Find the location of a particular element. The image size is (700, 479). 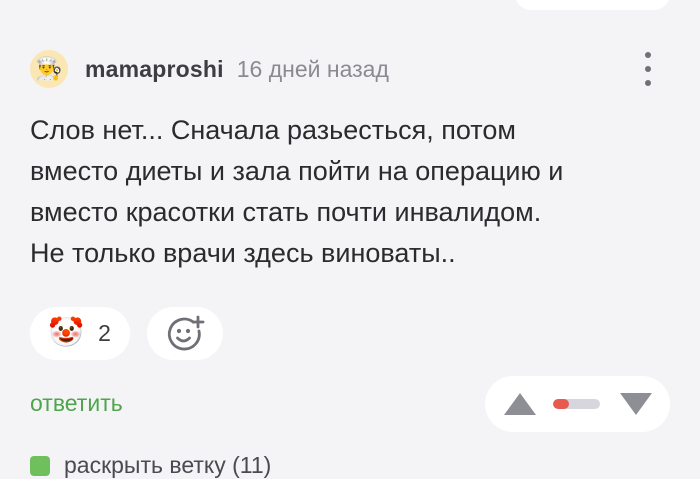

rating-bar-fill is located at coordinates (561, 404).